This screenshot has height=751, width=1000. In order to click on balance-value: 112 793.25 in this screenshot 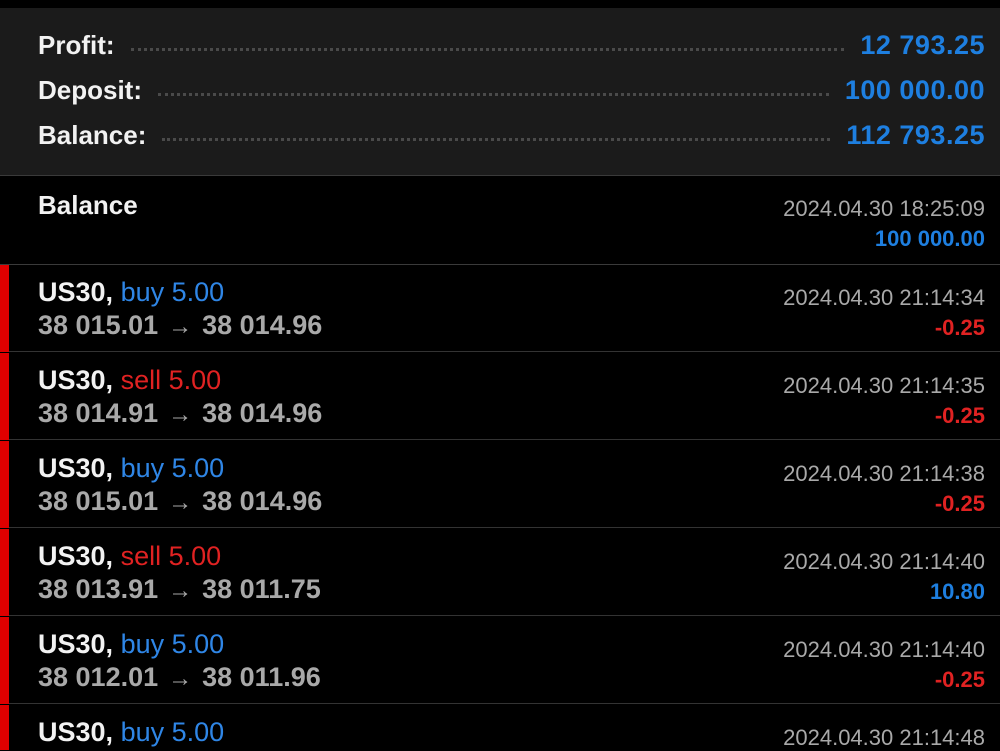, I will do `click(915, 134)`.